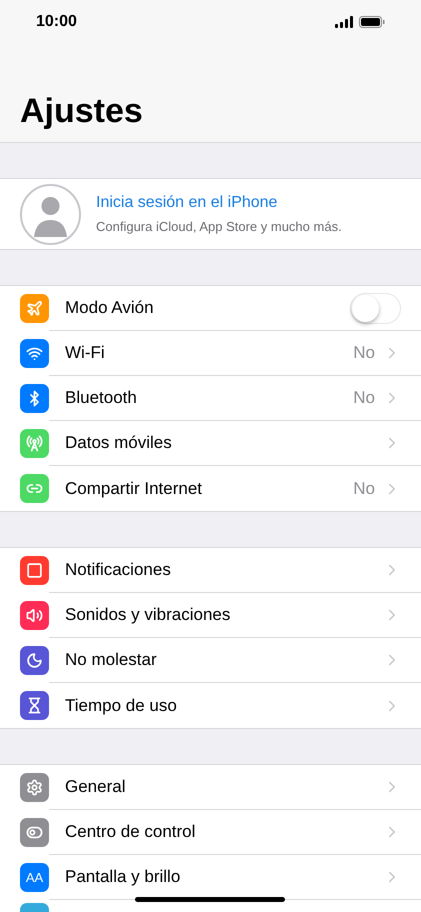 The width and height of the screenshot is (421, 912). What do you see at coordinates (219, 227) in the screenshot?
I see `account-subtitle: Configura iCloud, App Store y mucho más.` at bounding box center [219, 227].